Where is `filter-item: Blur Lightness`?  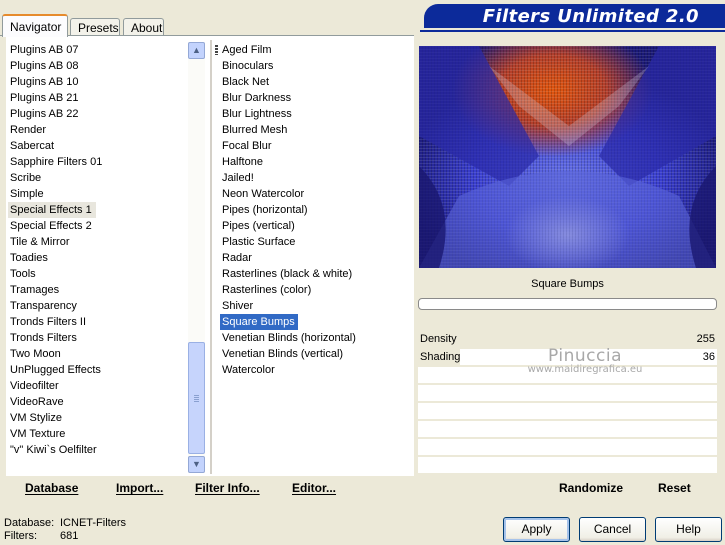
filter-item: Blur Lightness is located at coordinates (315, 114).